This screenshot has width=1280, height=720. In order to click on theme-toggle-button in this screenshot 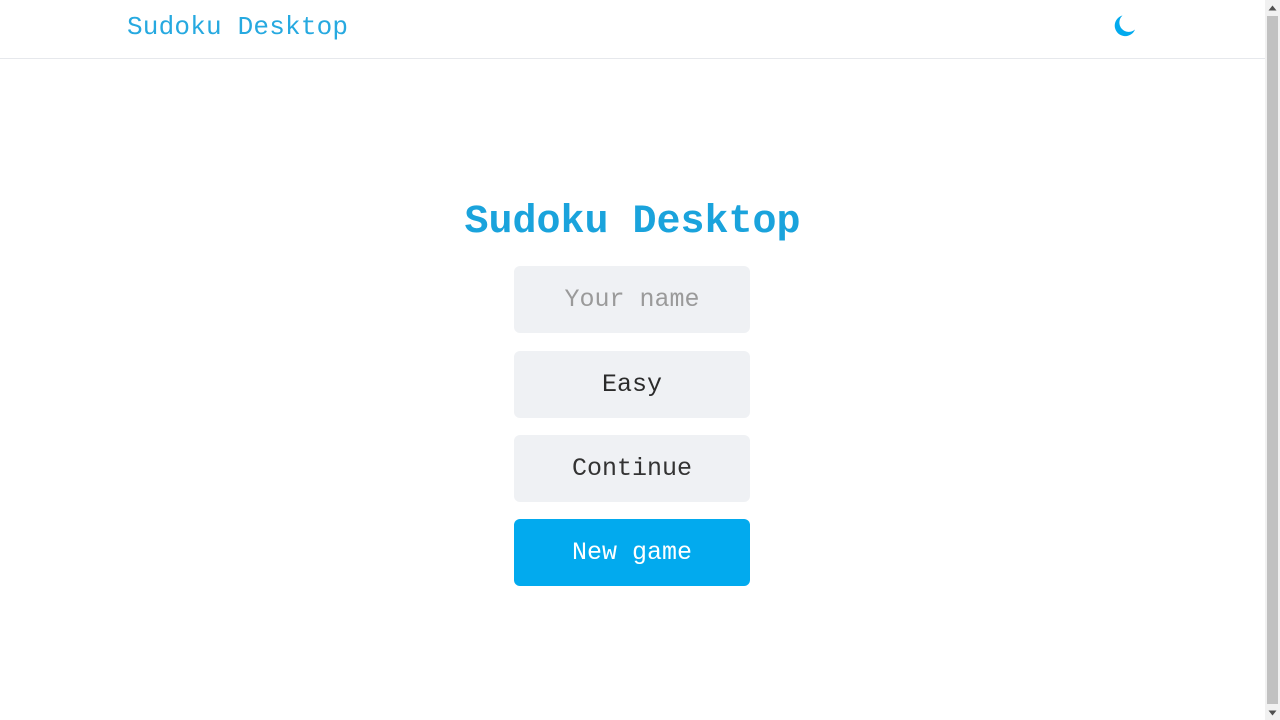, I will do `click(1124, 26)`.